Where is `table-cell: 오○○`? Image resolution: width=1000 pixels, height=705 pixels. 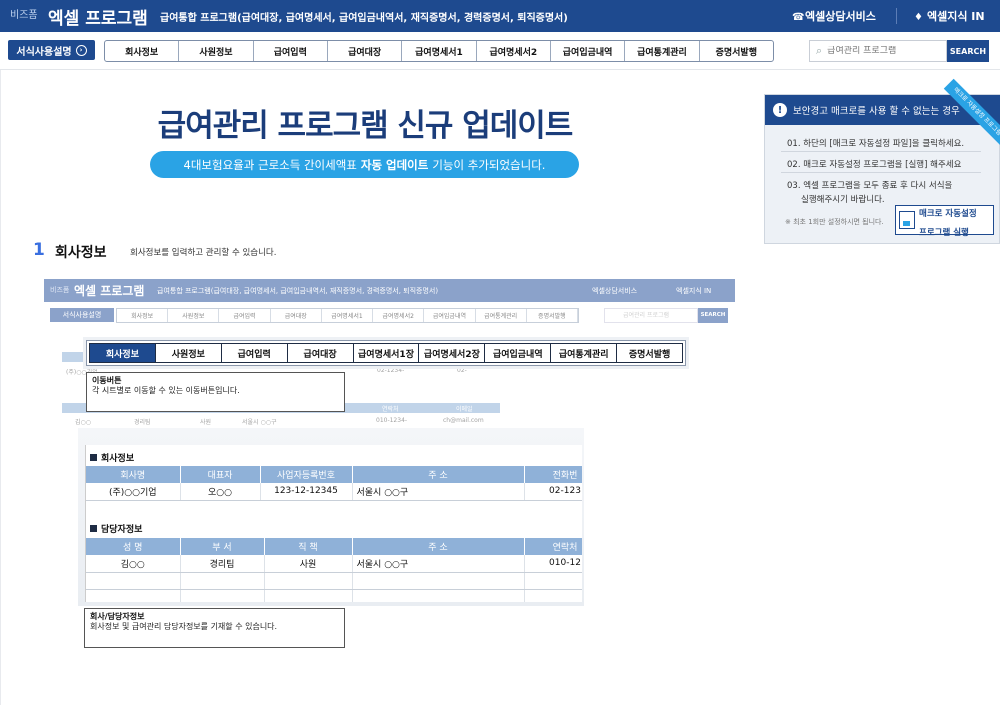 table-cell: 오○○ is located at coordinates (220, 492).